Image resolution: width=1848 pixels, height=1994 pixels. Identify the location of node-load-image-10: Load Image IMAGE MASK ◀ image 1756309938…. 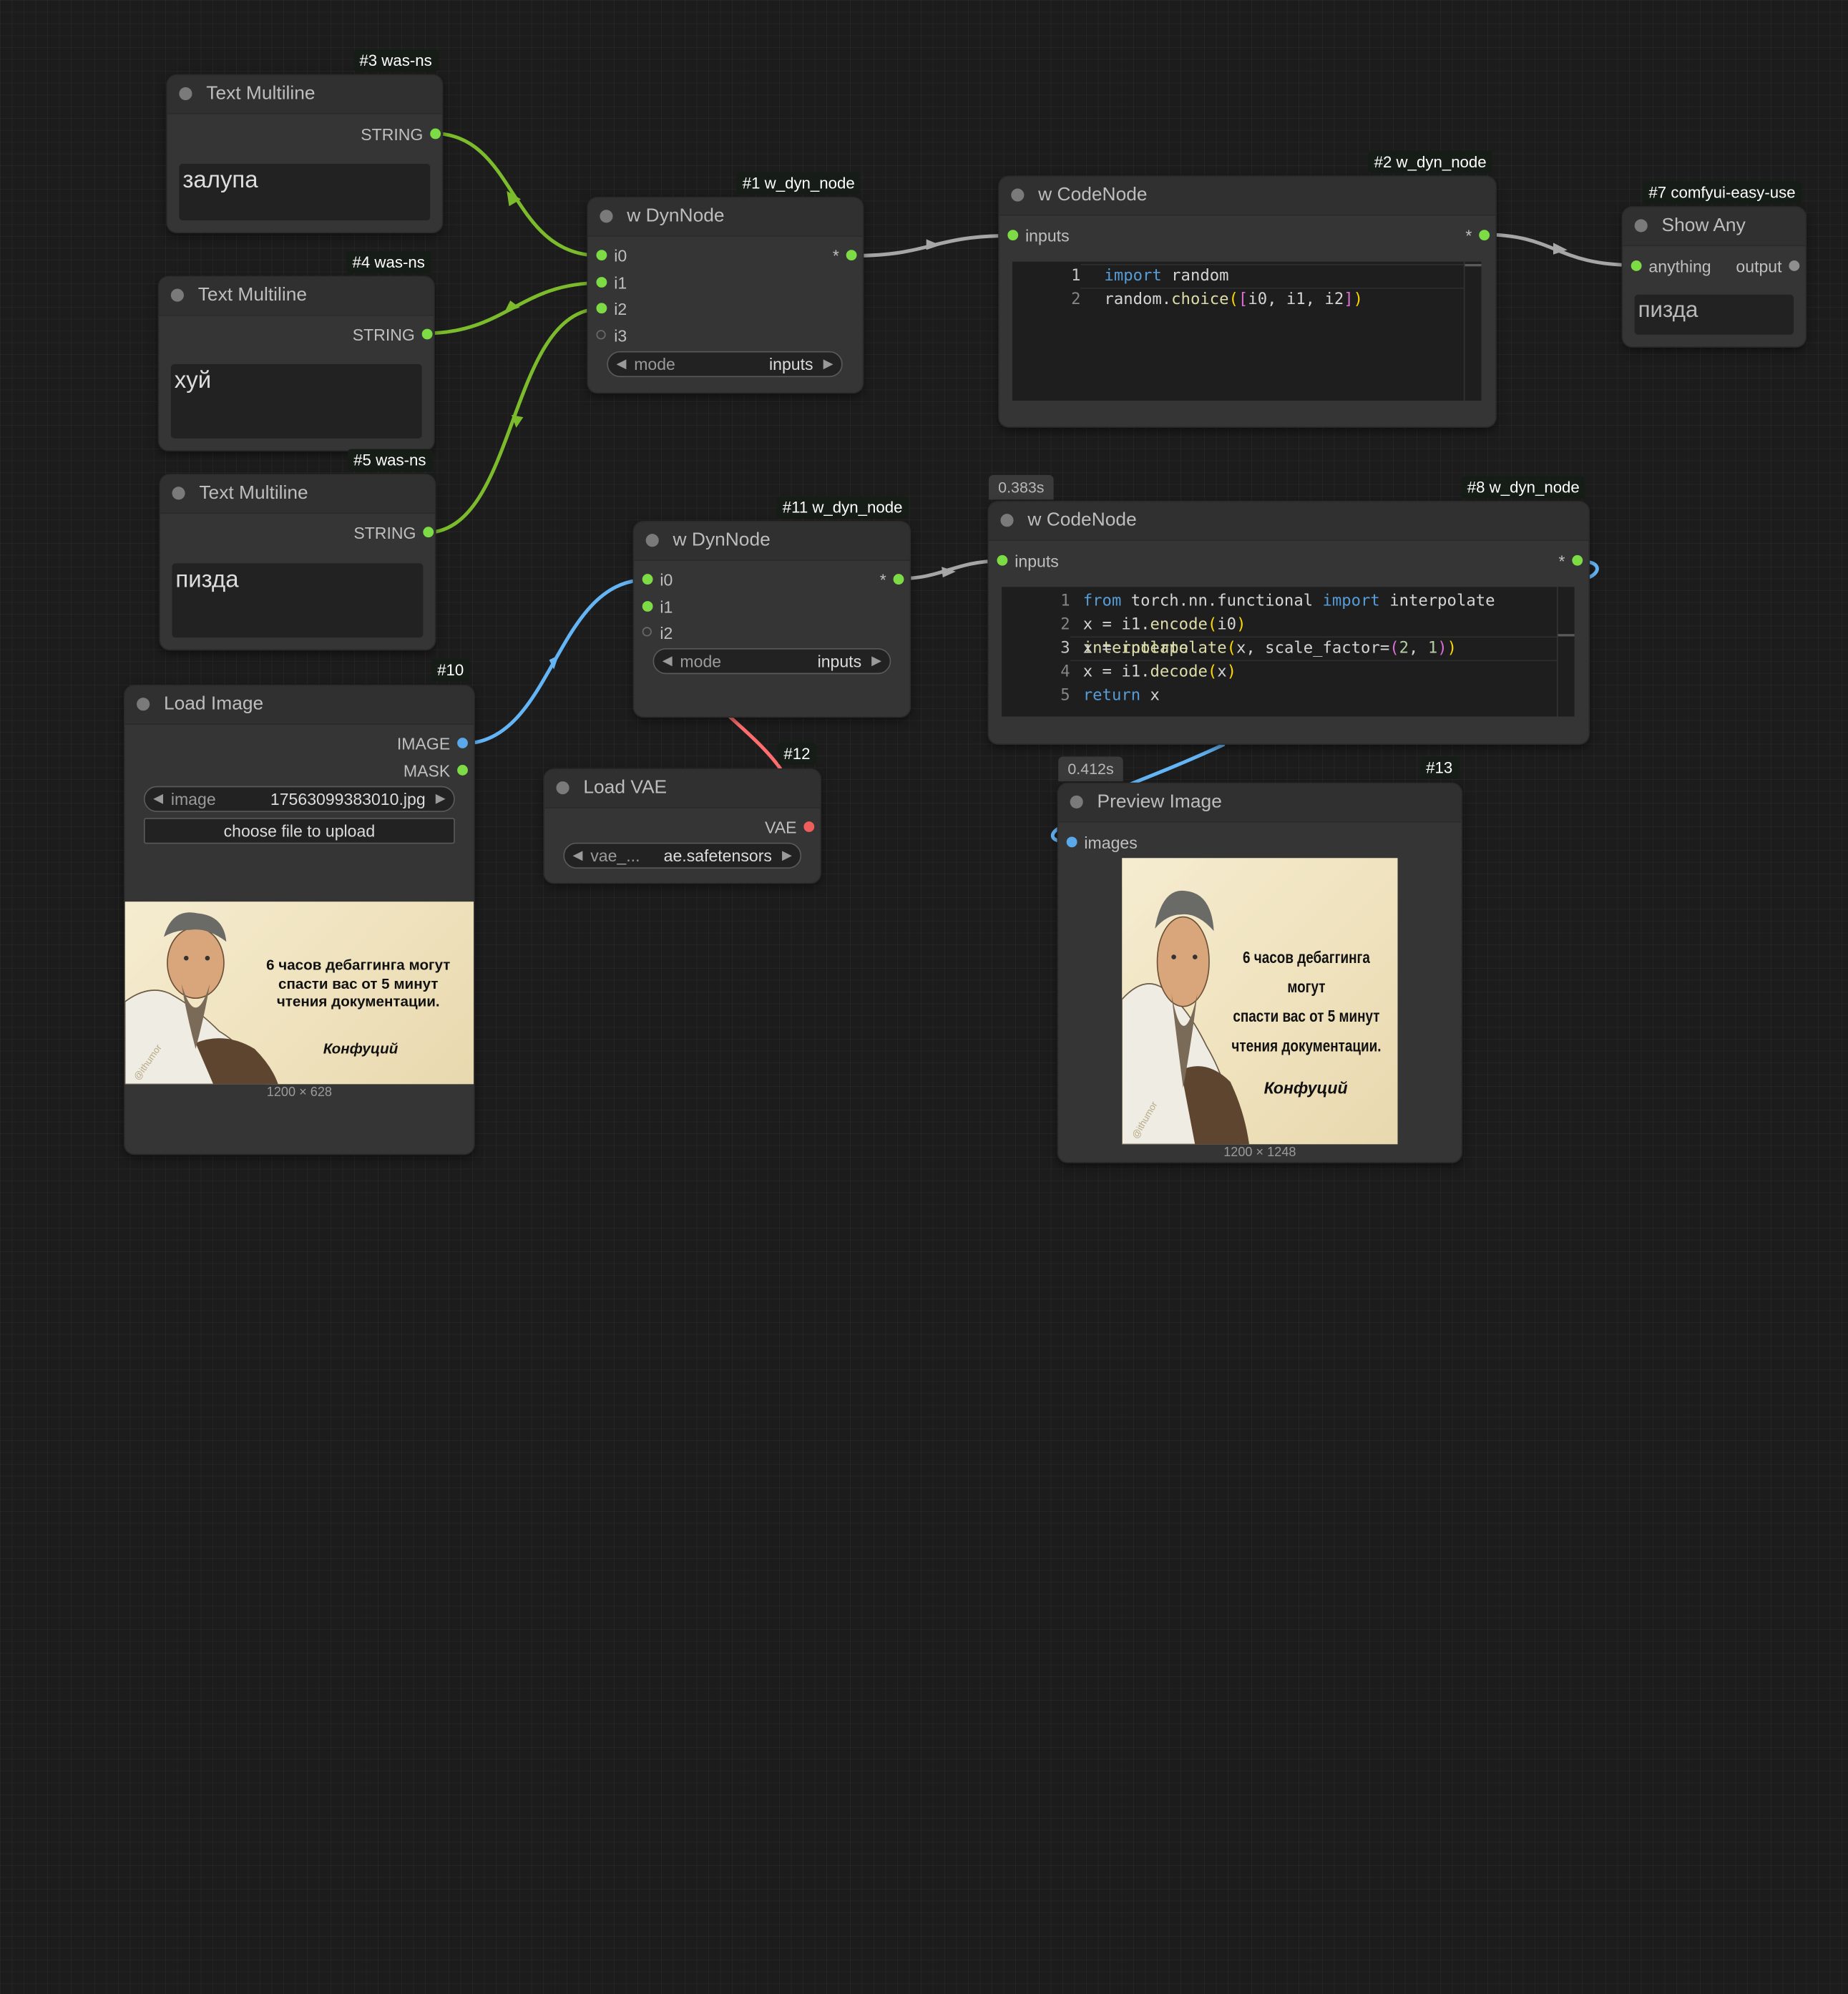
(299, 920).